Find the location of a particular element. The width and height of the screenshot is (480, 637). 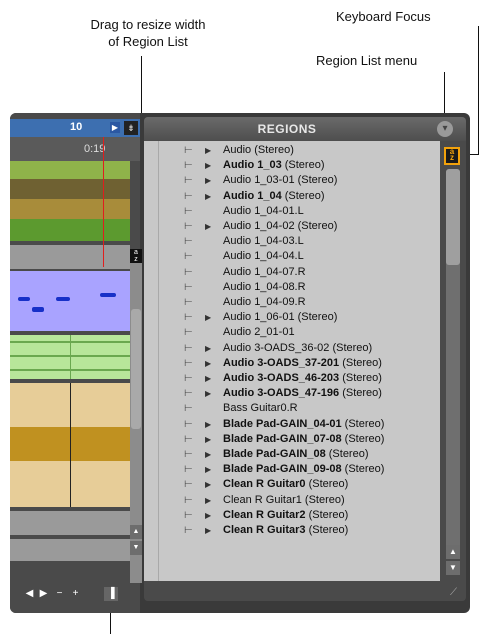

playhead is located at coordinates (103, 202).